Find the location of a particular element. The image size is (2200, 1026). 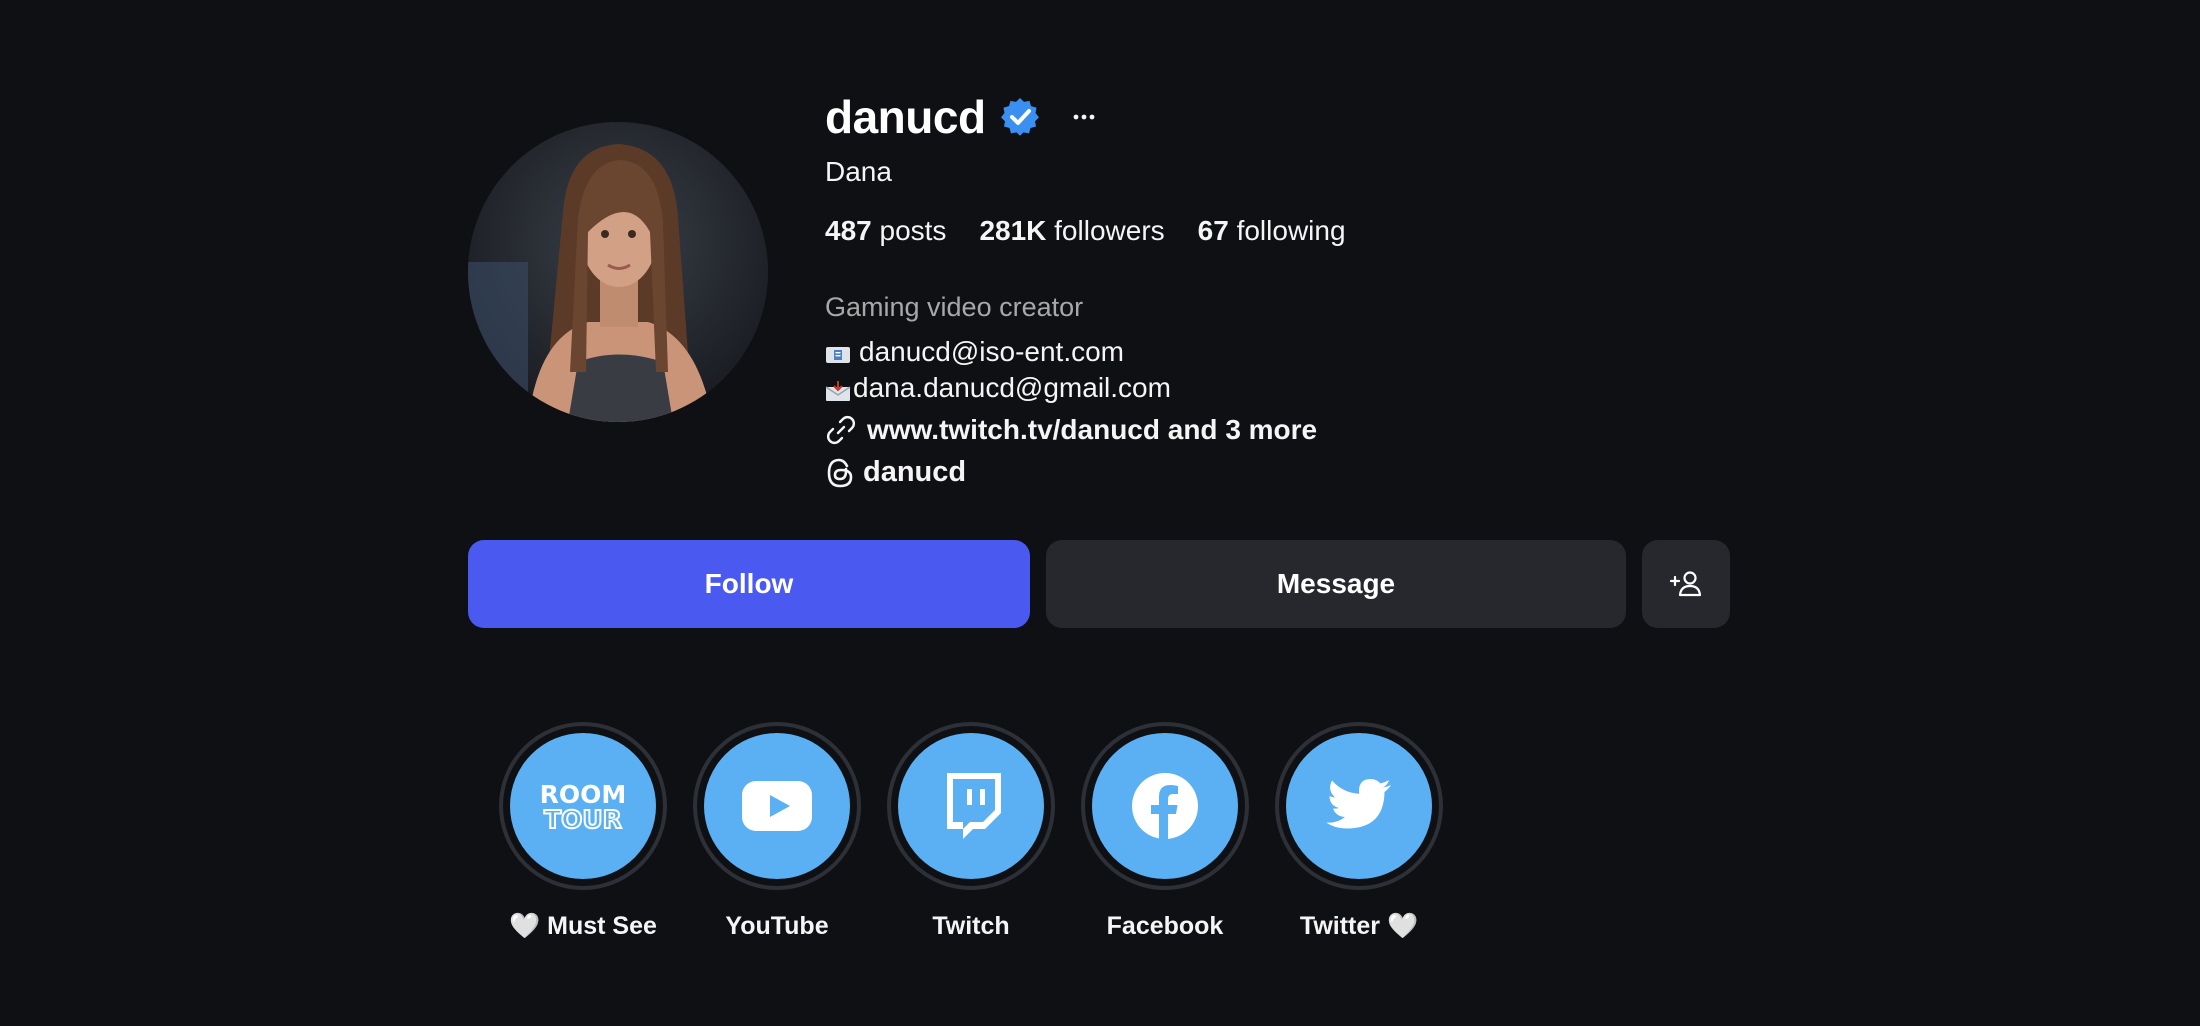

follow-button: Follow is located at coordinates (749, 584).